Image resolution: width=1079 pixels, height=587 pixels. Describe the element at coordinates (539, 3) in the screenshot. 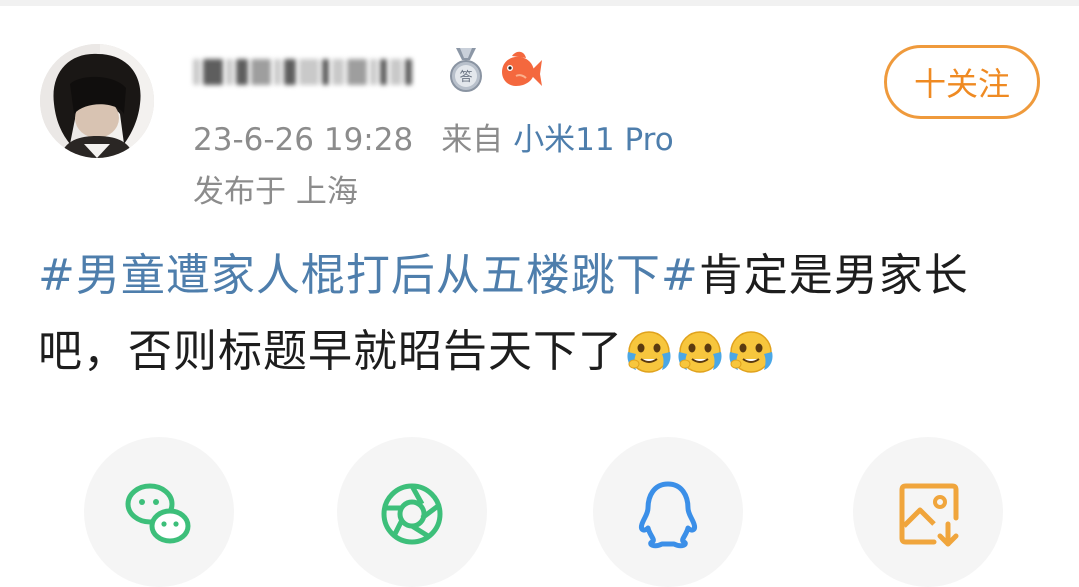

I see `top-edge` at that location.